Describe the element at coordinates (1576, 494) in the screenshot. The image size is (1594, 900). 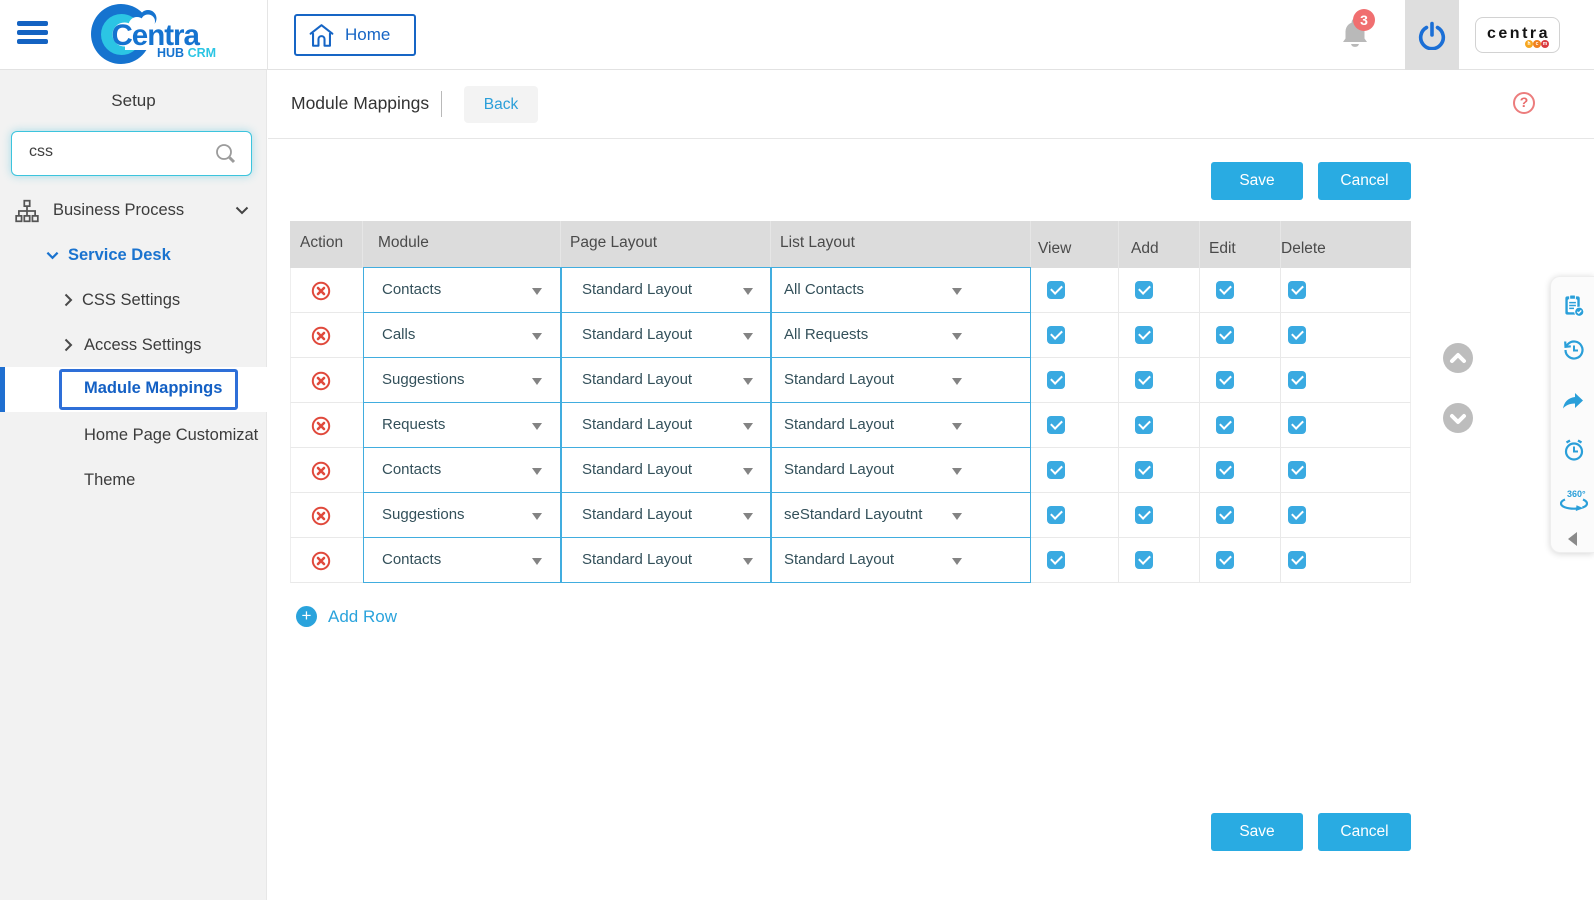
I see `svg-text: 360°` at that location.